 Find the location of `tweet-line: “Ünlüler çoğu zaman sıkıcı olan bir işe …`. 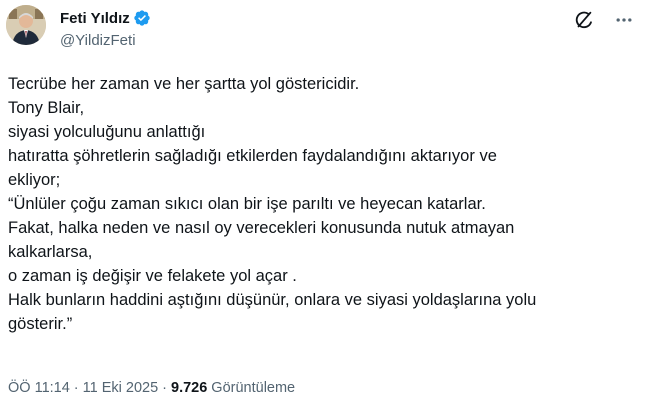

tweet-line: “Ünlüler çoğu zaman sıkıcı olan bir işe … is located at coordinates (247, 204).